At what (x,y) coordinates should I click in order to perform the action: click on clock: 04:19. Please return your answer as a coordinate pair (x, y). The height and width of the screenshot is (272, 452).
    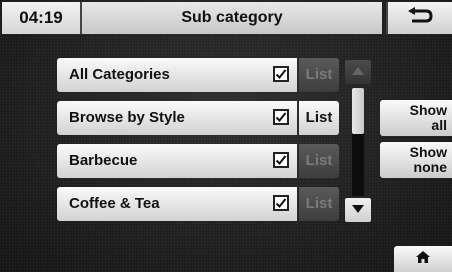
    Looking at the image, I should click on (42, 18).